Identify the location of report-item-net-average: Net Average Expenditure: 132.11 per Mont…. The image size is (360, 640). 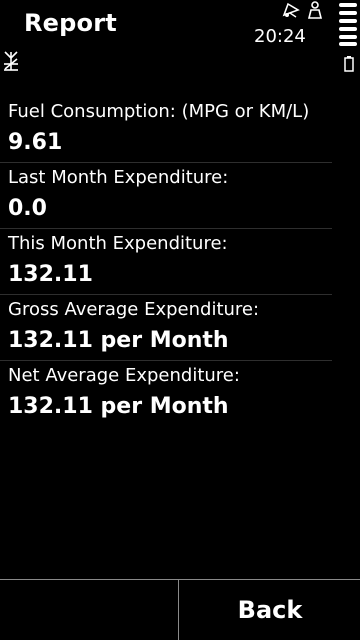
(166, 394).